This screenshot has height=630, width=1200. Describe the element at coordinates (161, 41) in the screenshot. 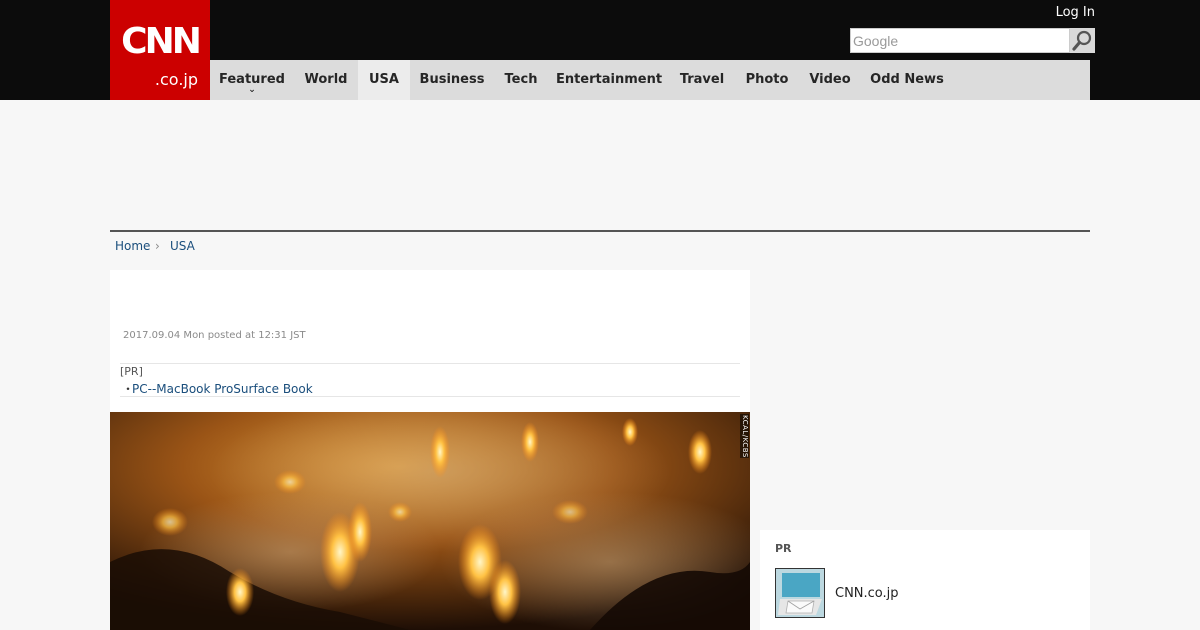

I see `logo-wordmark: CNN` at that location.